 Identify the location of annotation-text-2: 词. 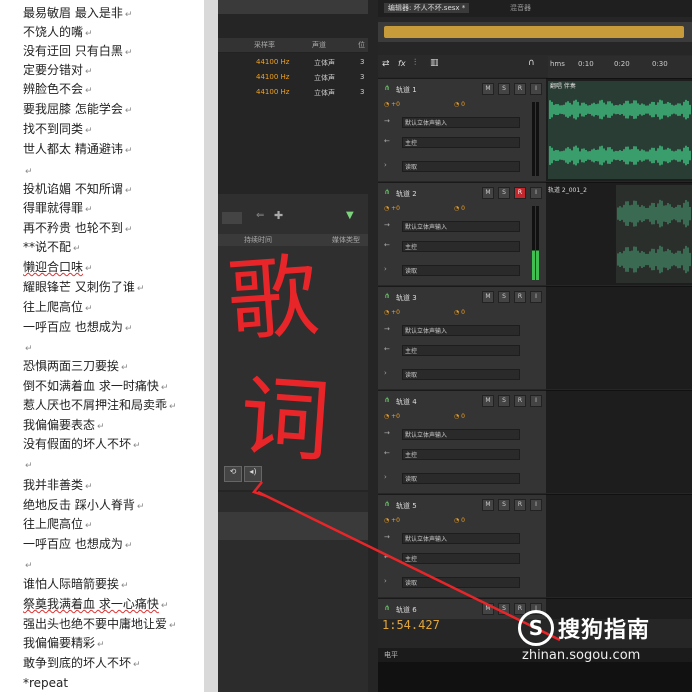
(284, 419).